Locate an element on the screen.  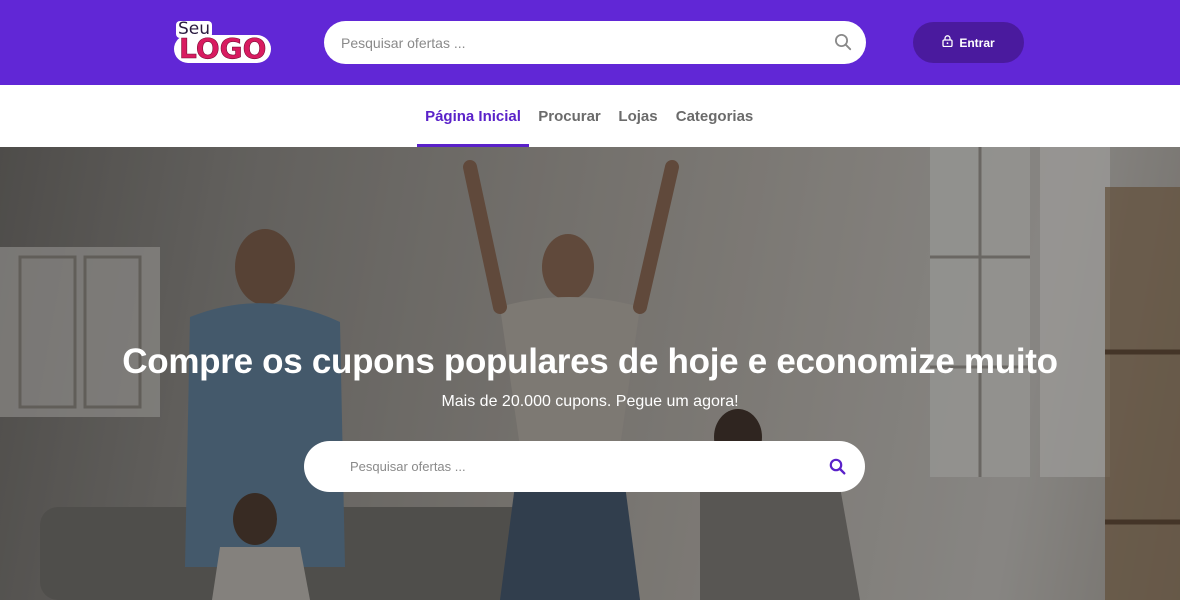
nav-stores: Lojas is located at coordinates (638, 116).